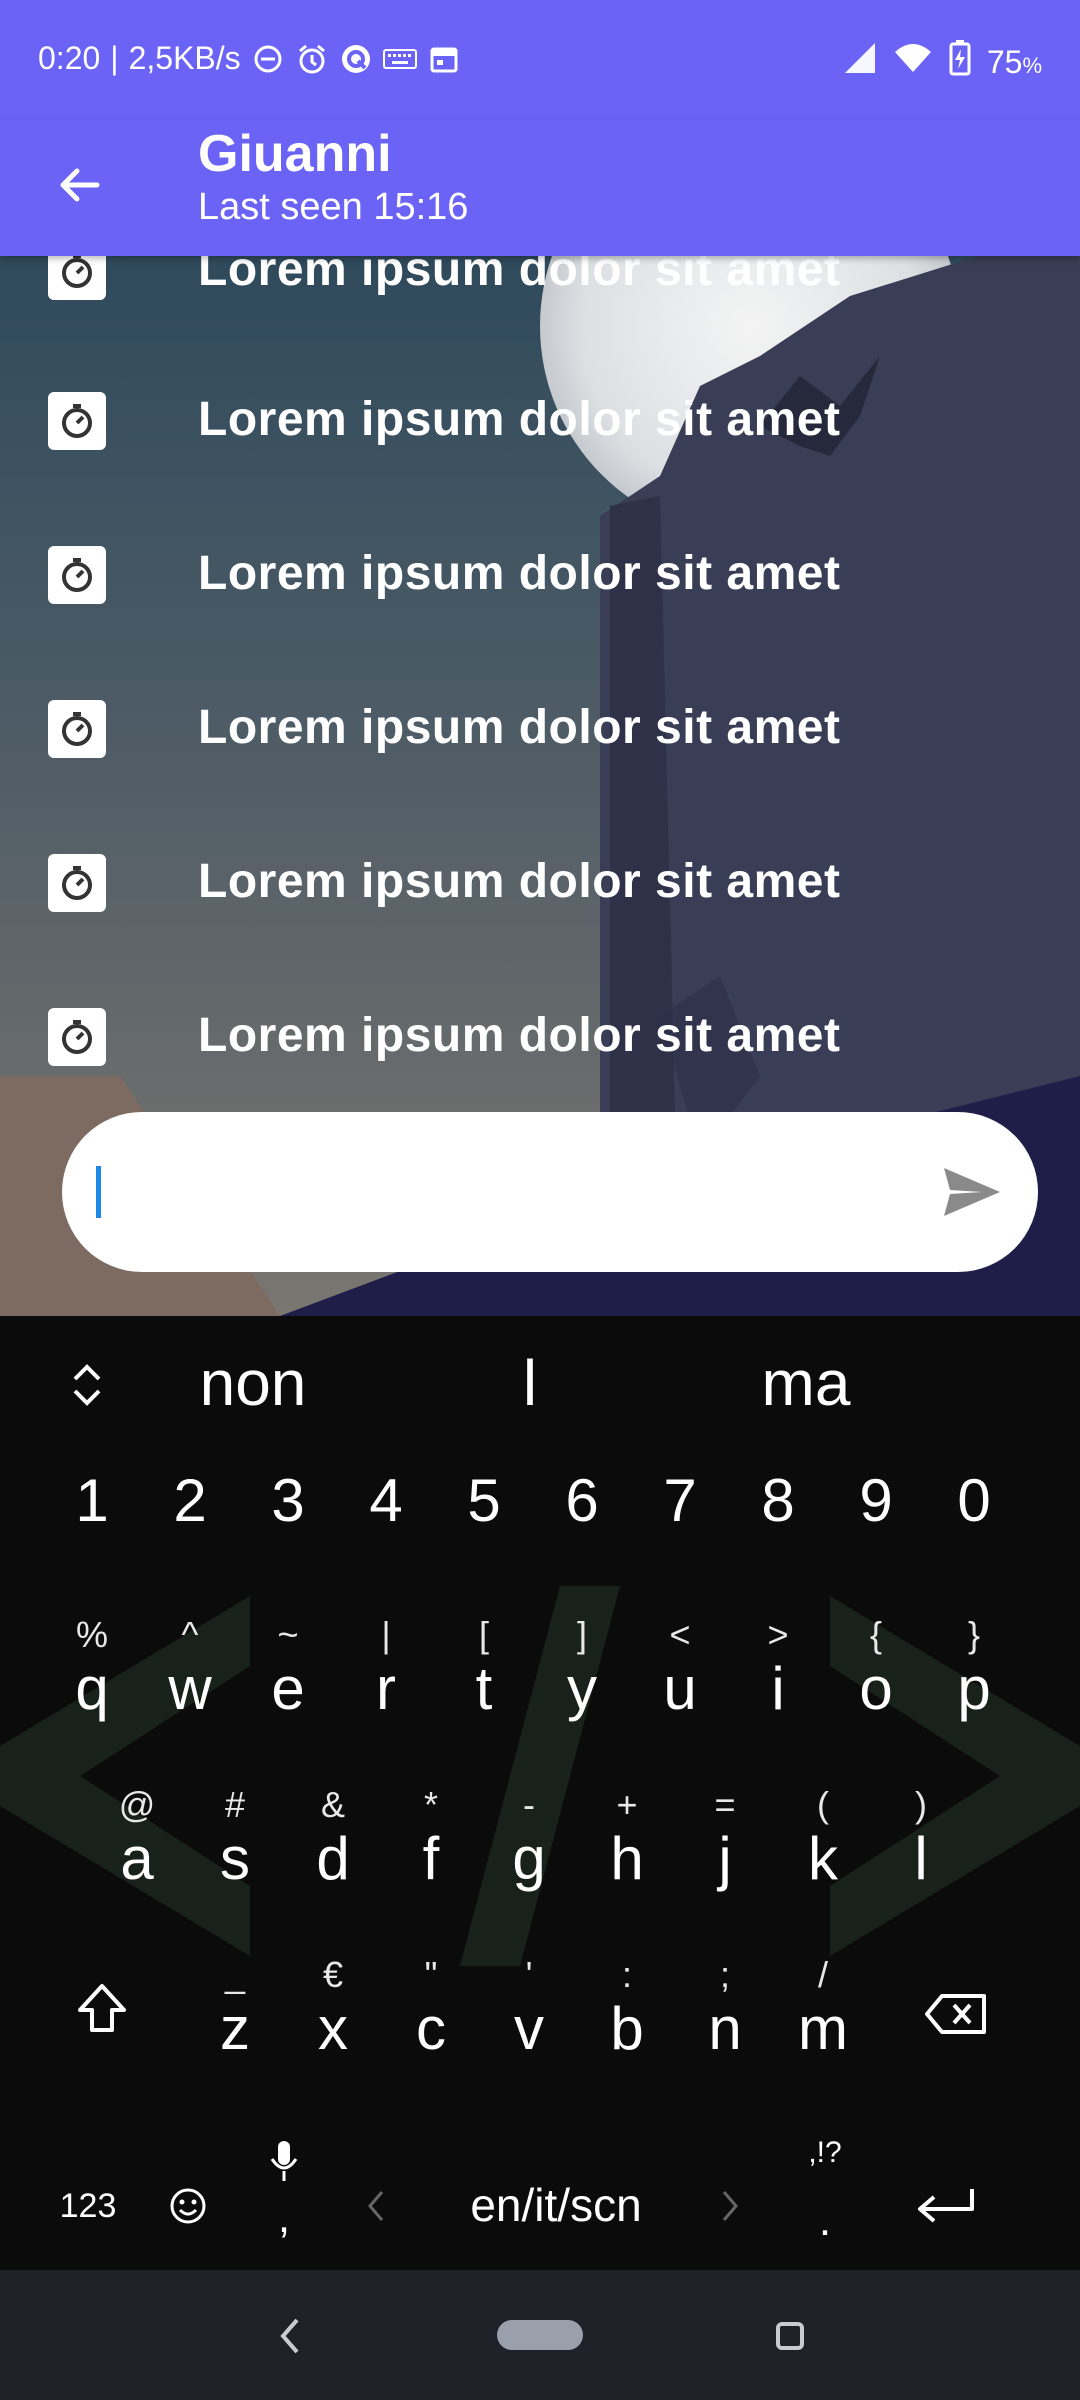 The width and height of the screenshot is (1080, 2400). Describe the element at coordinates (91, 1634) in the screenshot. I see `key-secondary: %` at that location.